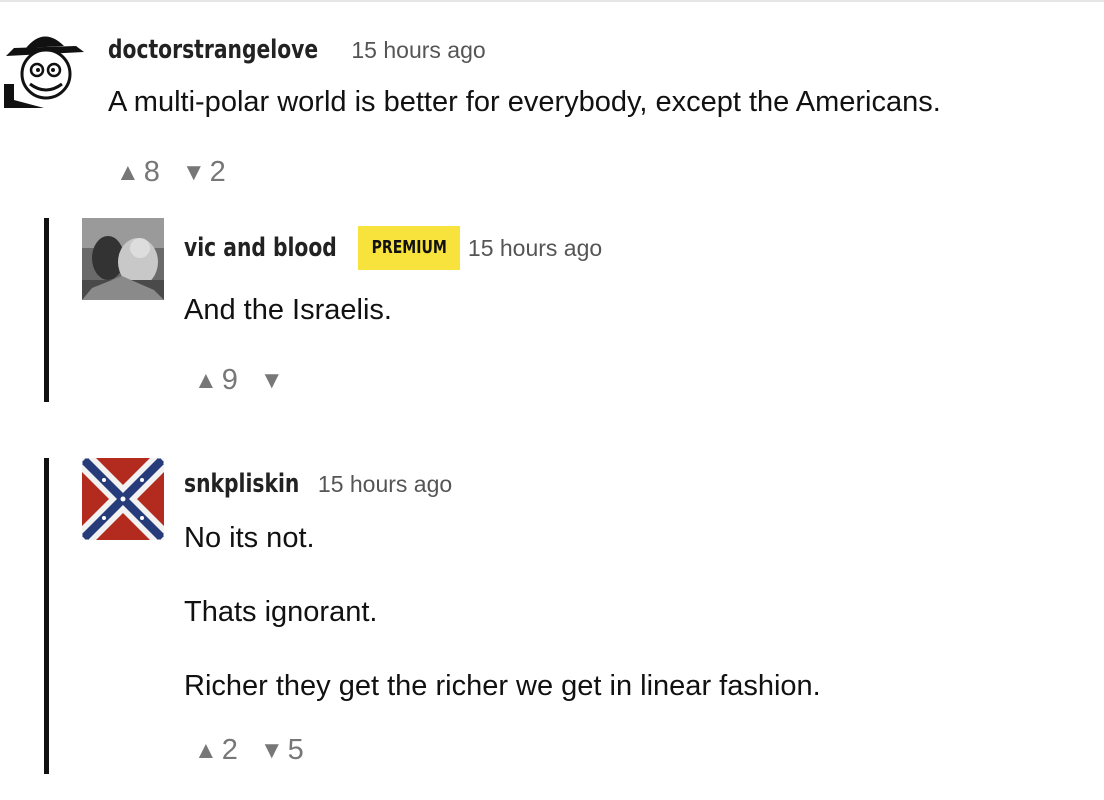  Describe the element at coordinates (229, 380) in the screenshot. I see `upvote-count: 9` at that location.